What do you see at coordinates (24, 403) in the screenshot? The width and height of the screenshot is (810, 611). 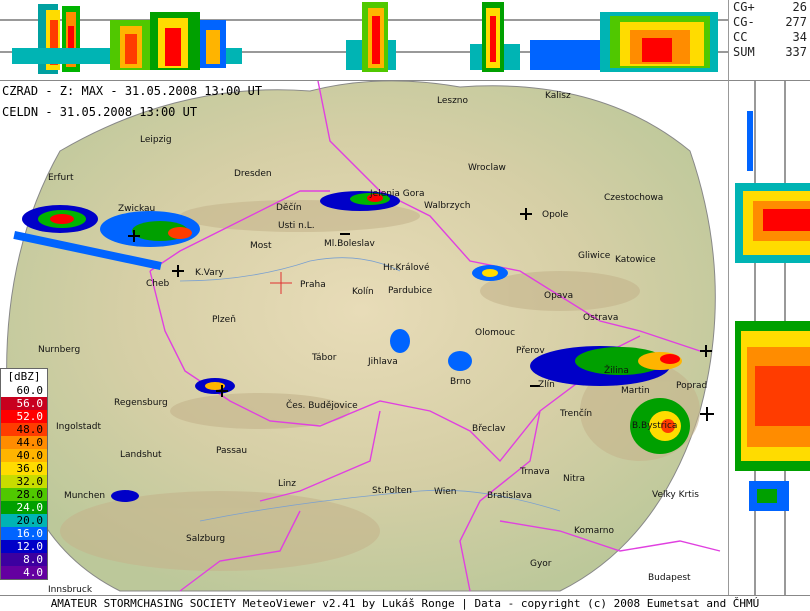 I see `legend-item: 56.0` at bounding box center [24, 403].